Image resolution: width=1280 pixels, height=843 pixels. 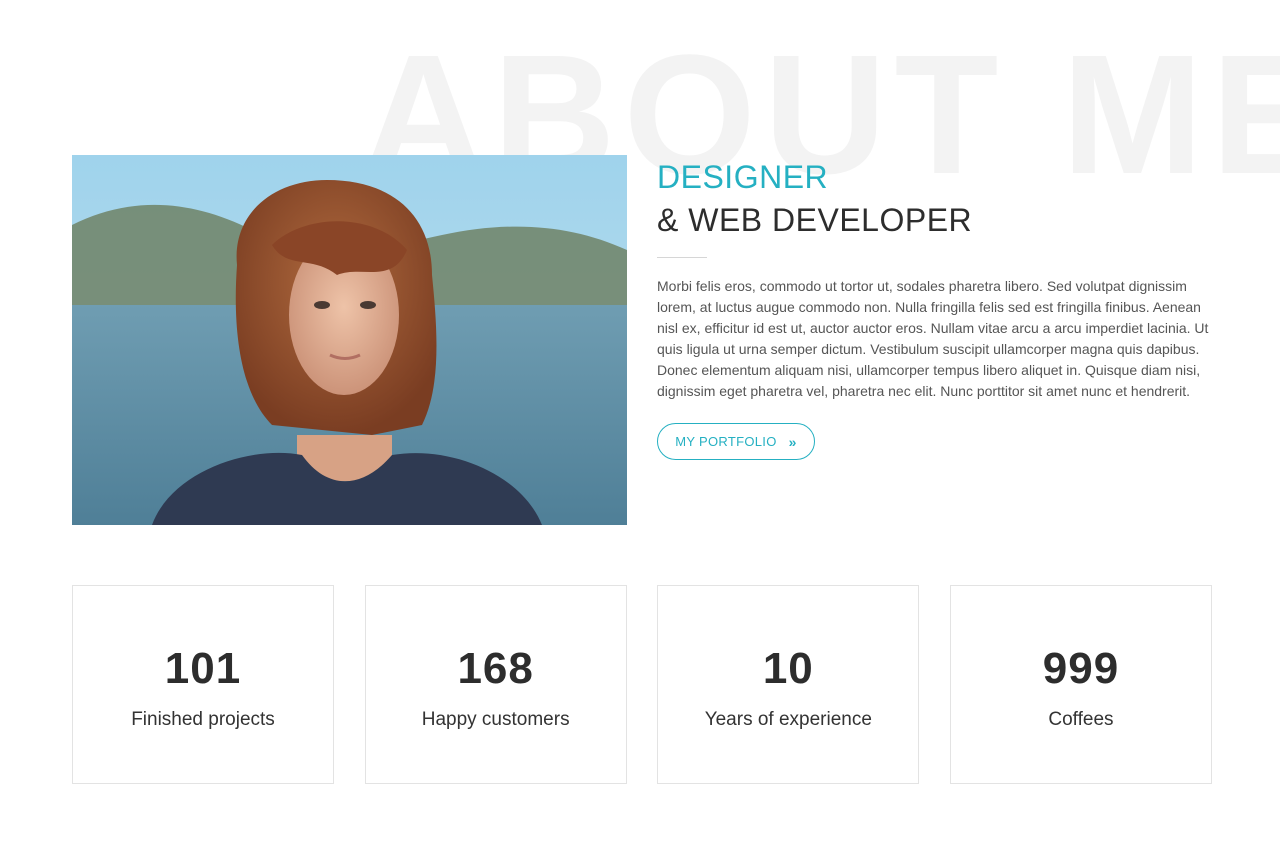 I want to click on stat-label: Happy customers, so click(x=495, y=719).